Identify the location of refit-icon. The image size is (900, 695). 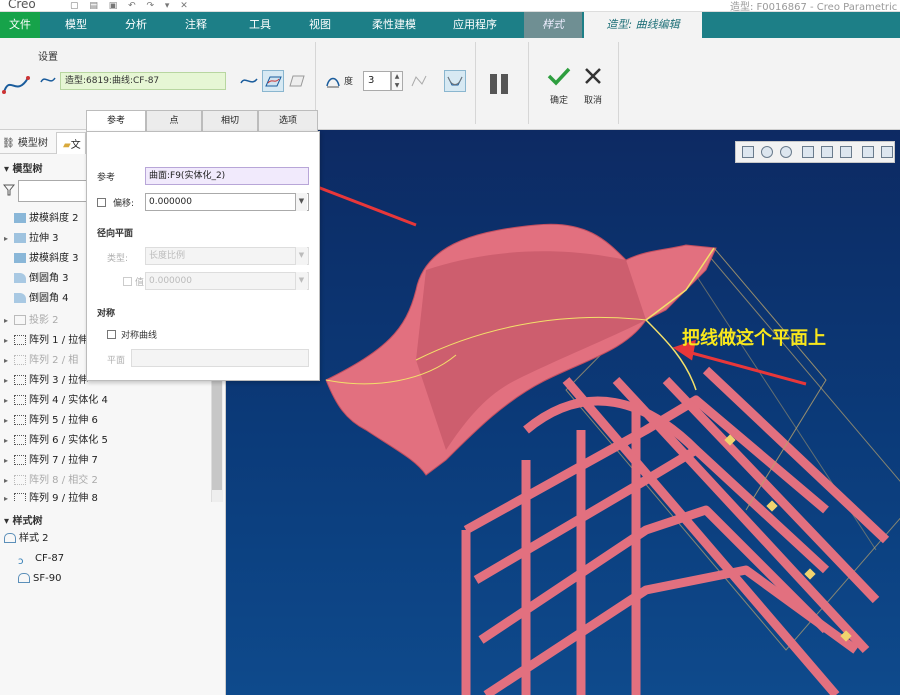
(748, 152).